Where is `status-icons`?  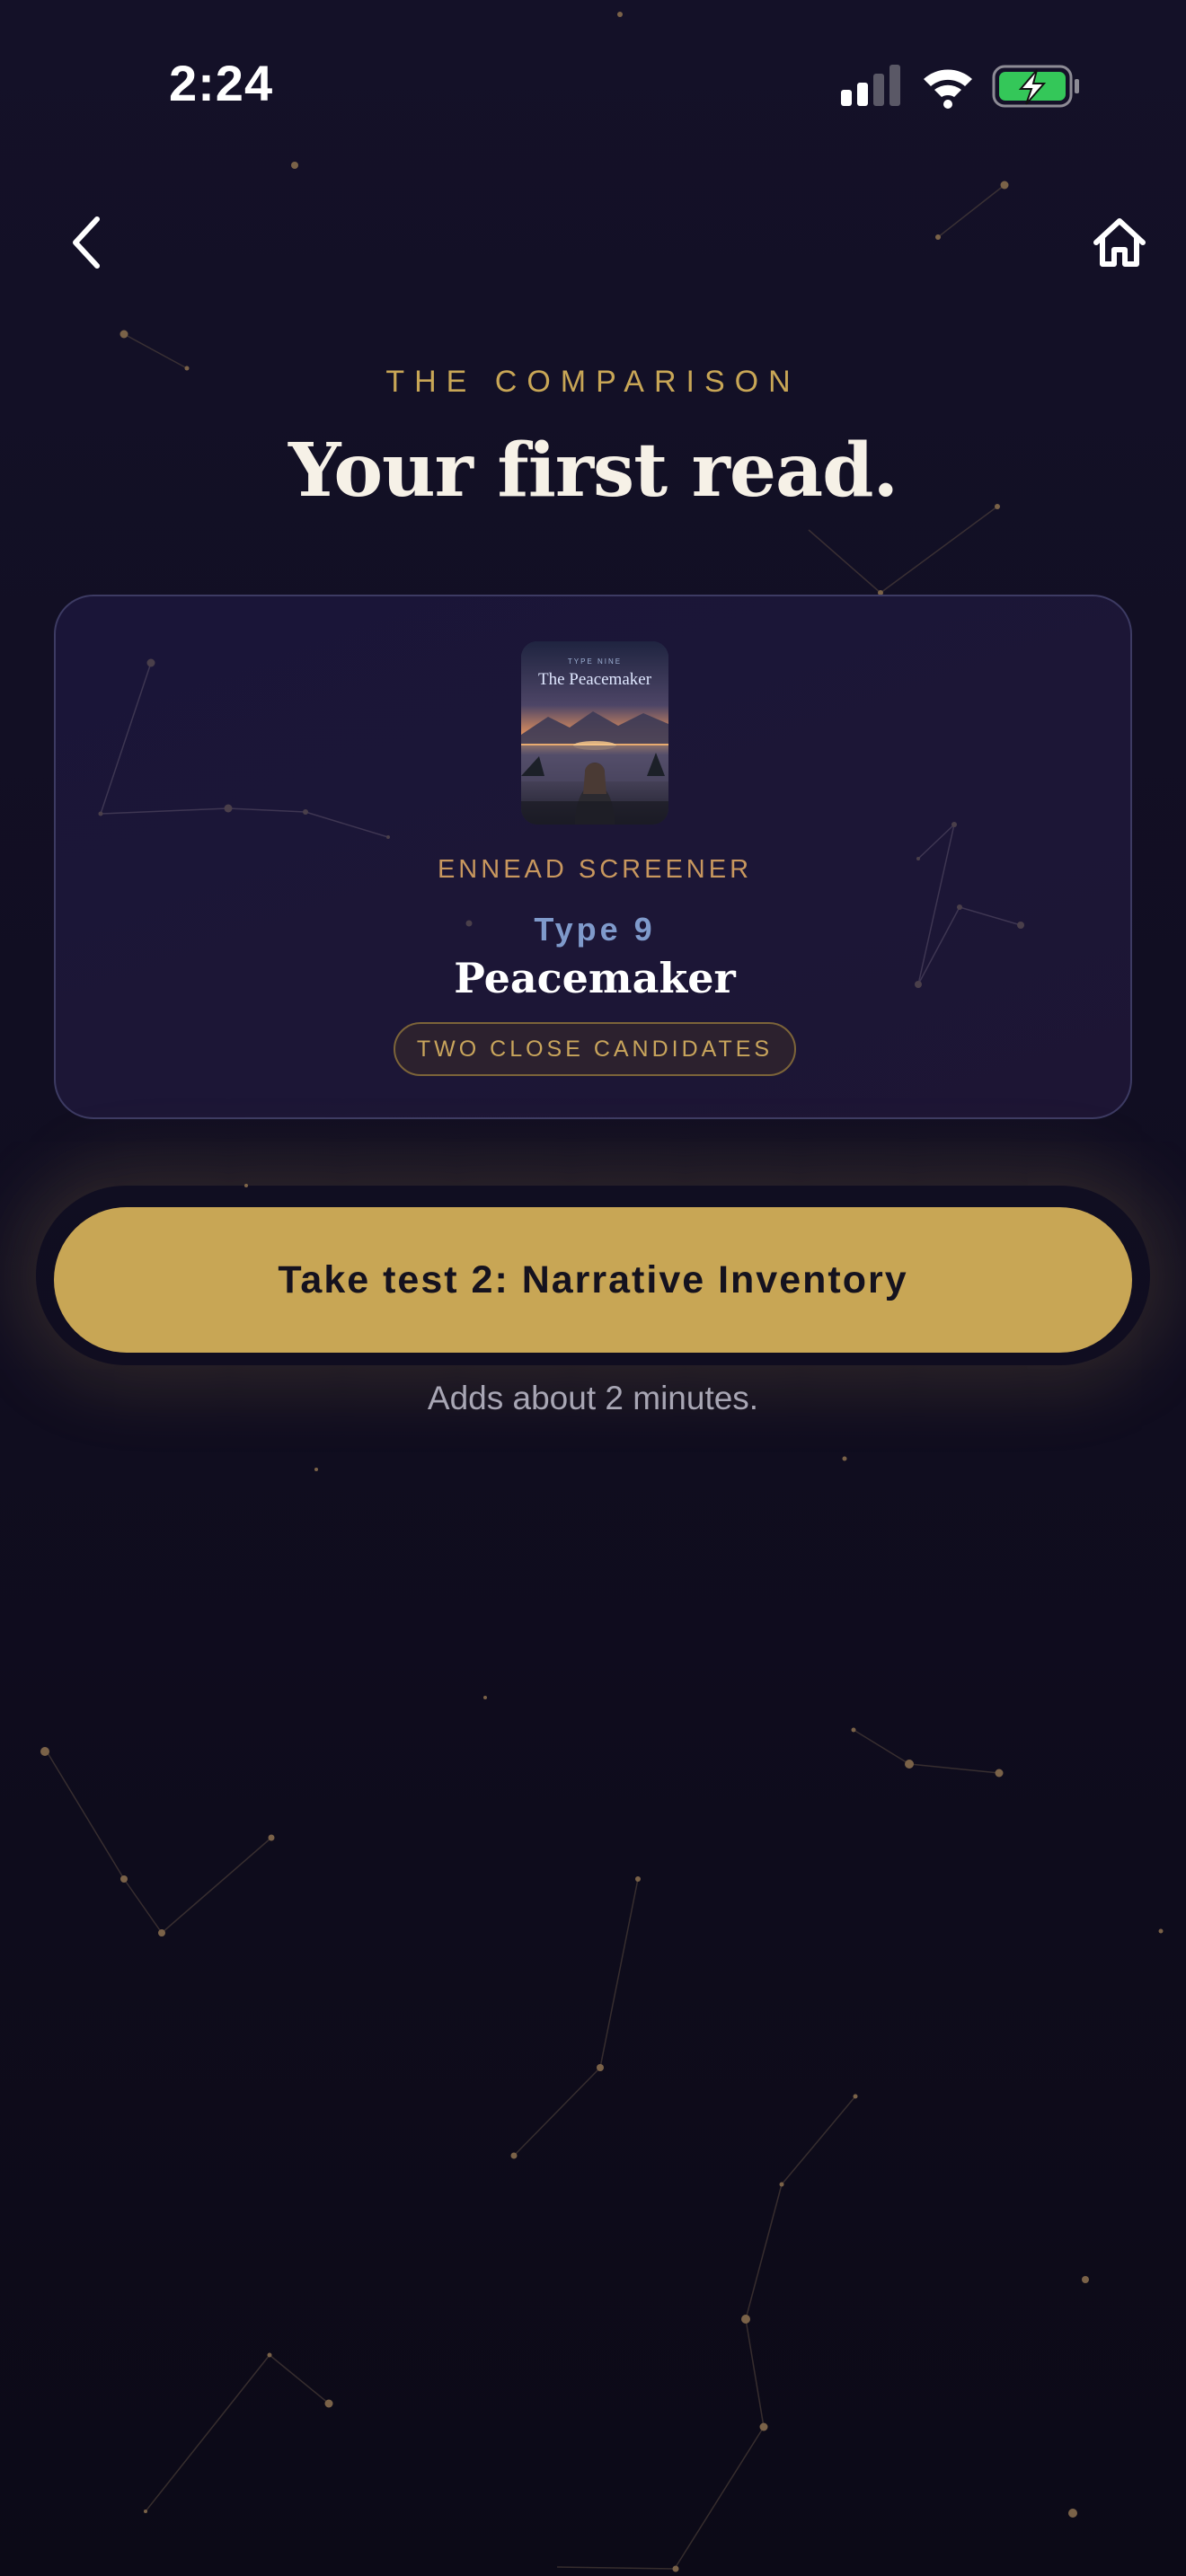
status-icons is located at coordinates (960, 88).